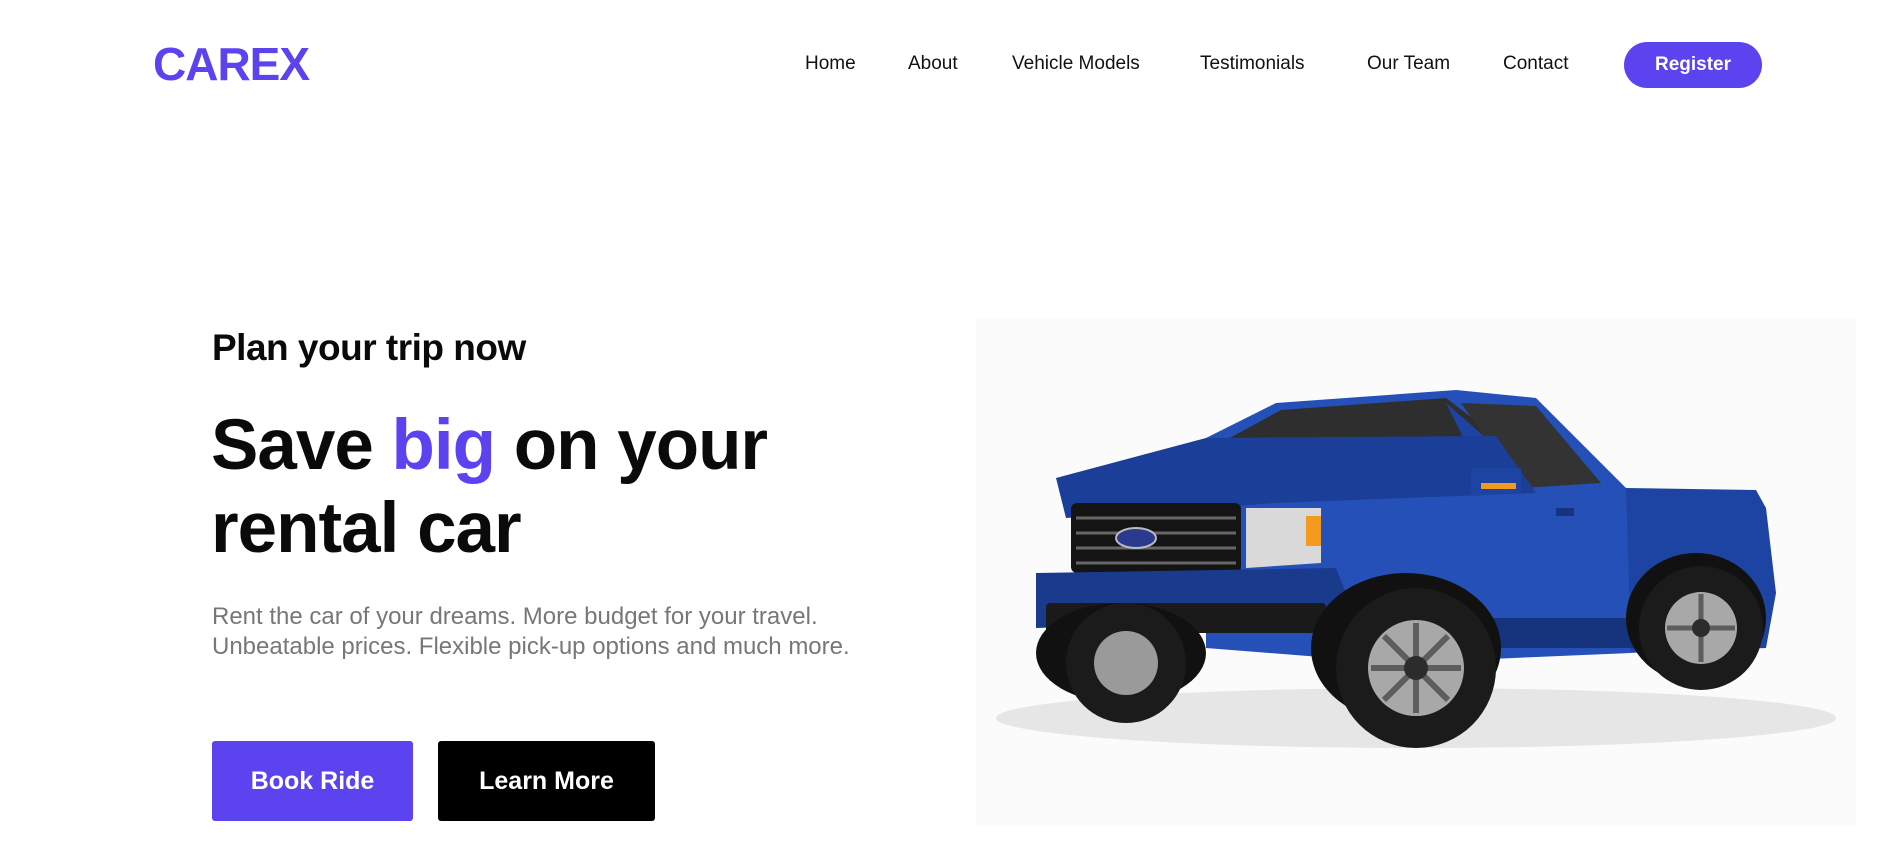 Image resolution: width=1903 pixels, height=868 pixels. I want to click on nav-link-our-team: Our Team, so click(1408, 64).